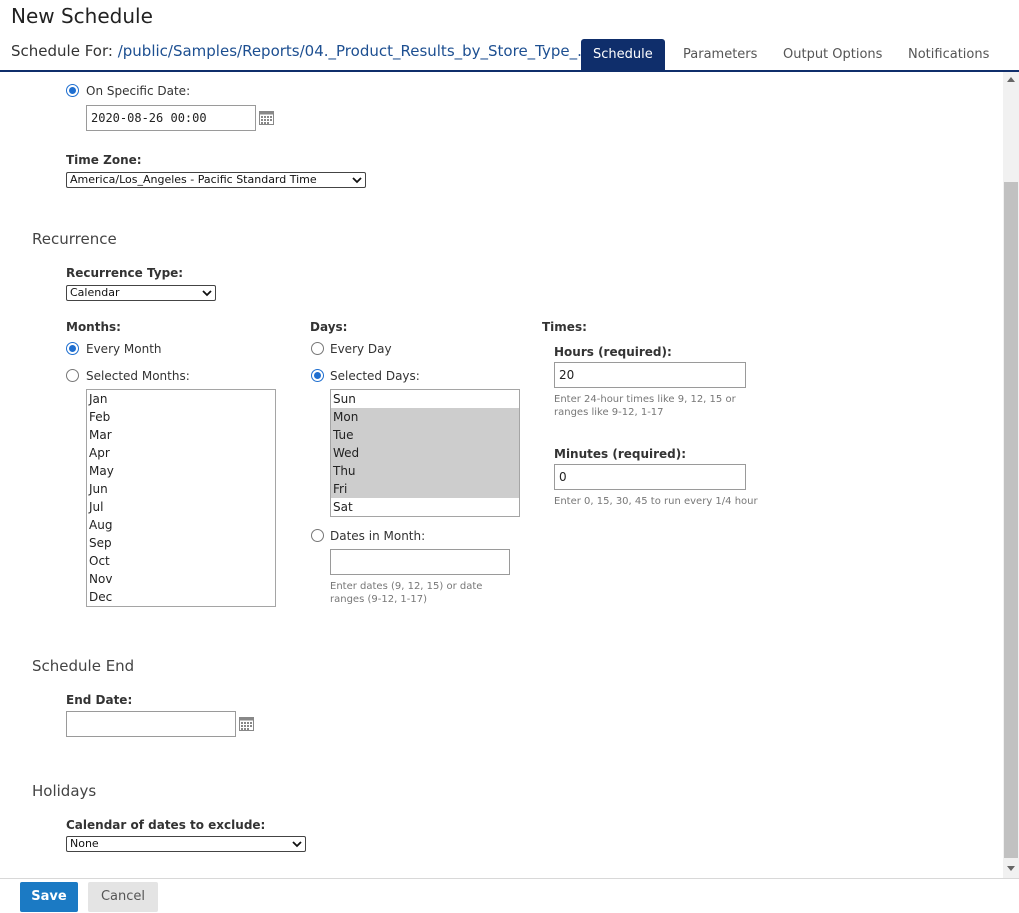  What do you see at coordinates (181, 489) in the screenshot?
I see `list-item: Jun` at bounding box center [181, 489].